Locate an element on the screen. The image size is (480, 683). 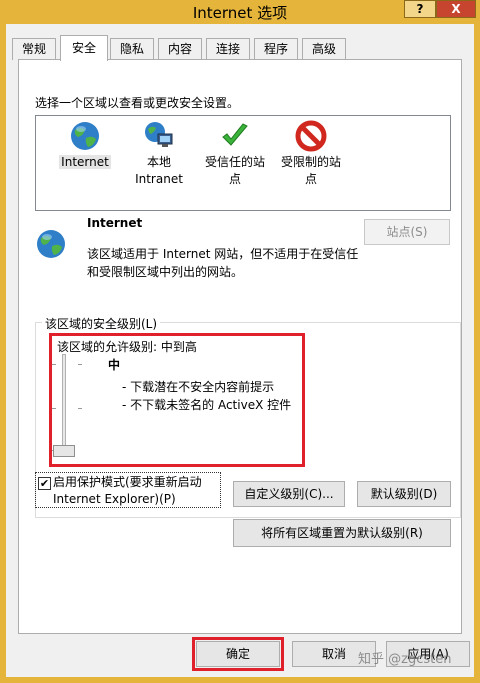
zone-prompt: 选择一个区域以查看或更改安全设置。 is located at coordinates (137, 103).